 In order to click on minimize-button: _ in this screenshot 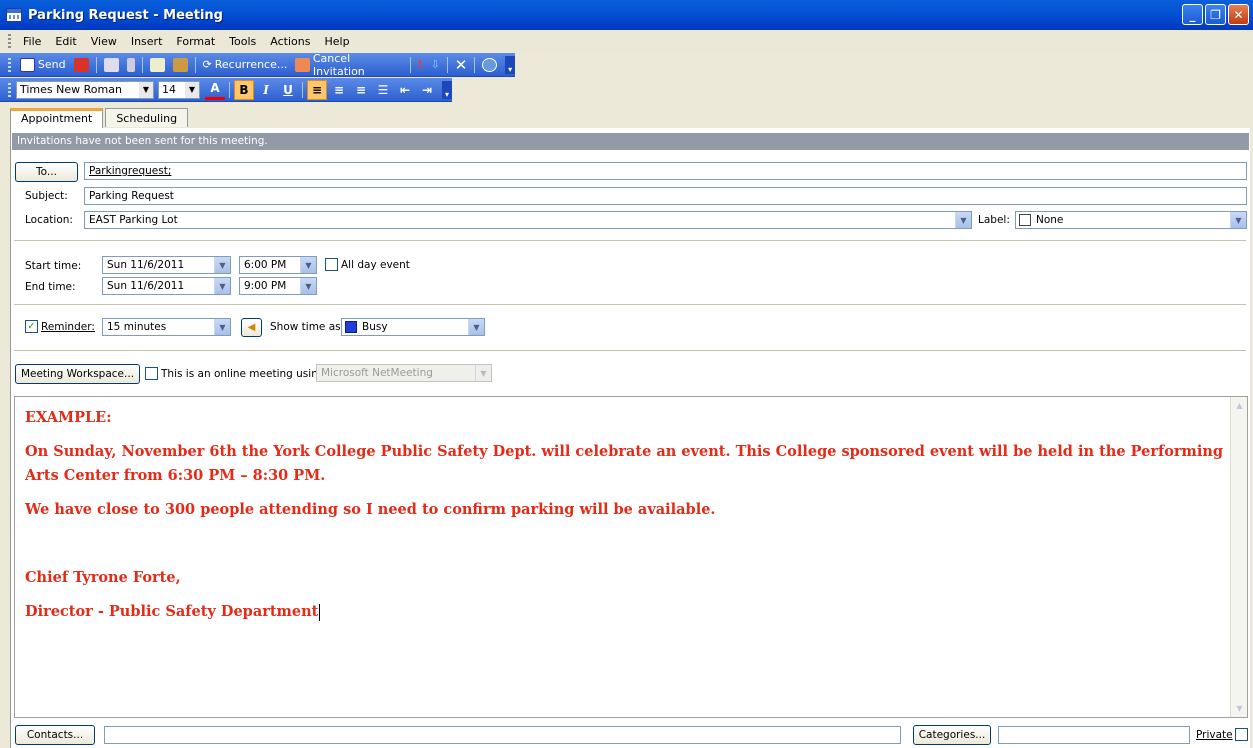, I will do `click(1192, 14)`.